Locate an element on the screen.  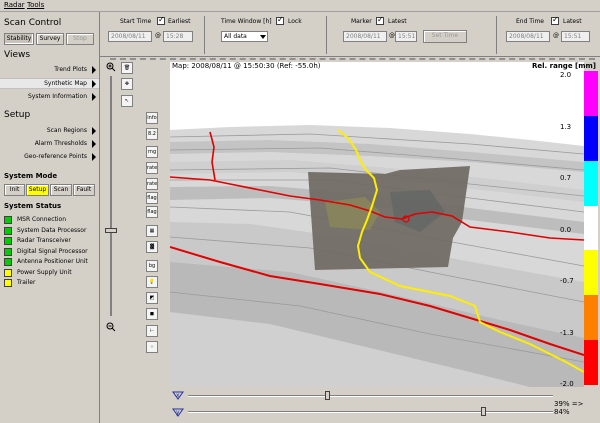
info-icon: info is located at coordinates (152, 118).